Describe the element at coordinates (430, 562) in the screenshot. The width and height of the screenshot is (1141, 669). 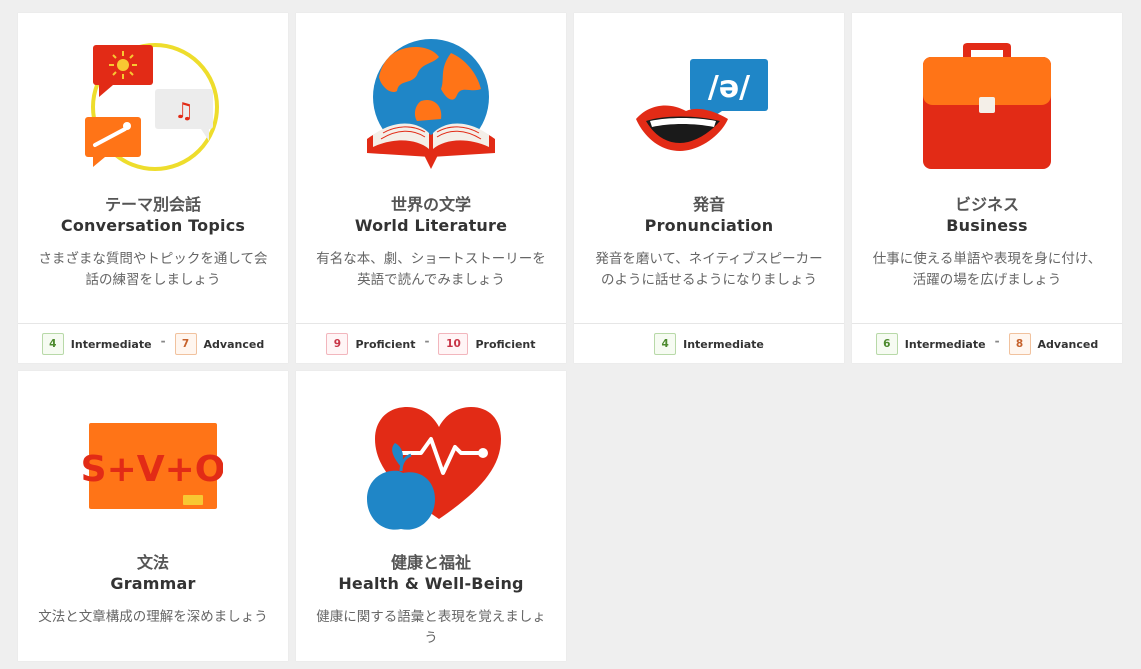
I see `card-title-jp: 健康と福祉` at that location.